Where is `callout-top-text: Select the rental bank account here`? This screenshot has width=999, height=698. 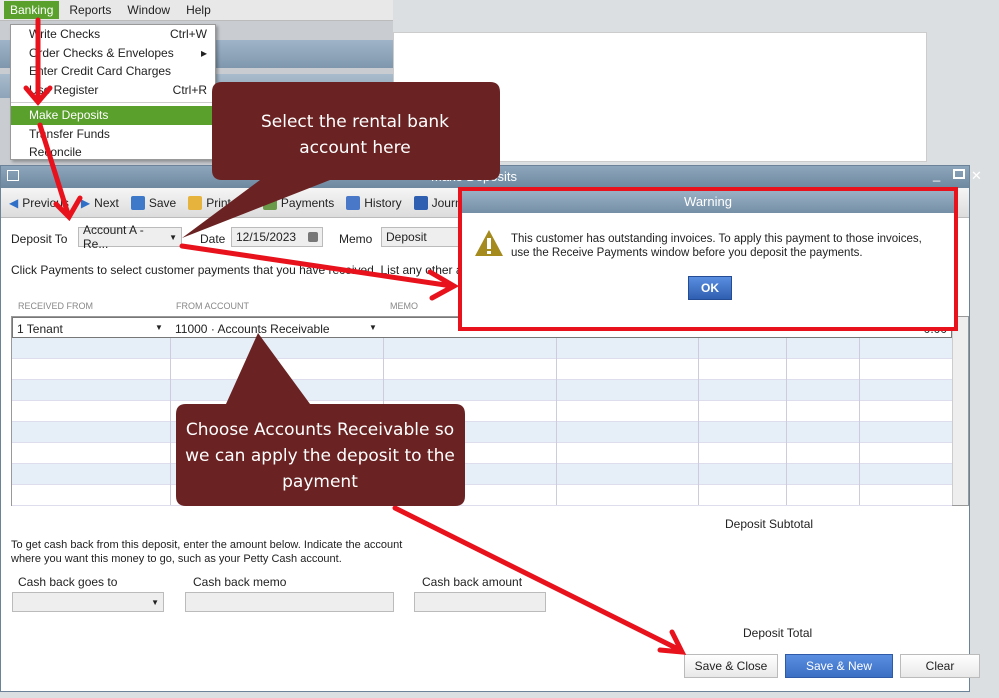 callout-top-text: Select the rental bank account here is located at coordinates (355, 135).